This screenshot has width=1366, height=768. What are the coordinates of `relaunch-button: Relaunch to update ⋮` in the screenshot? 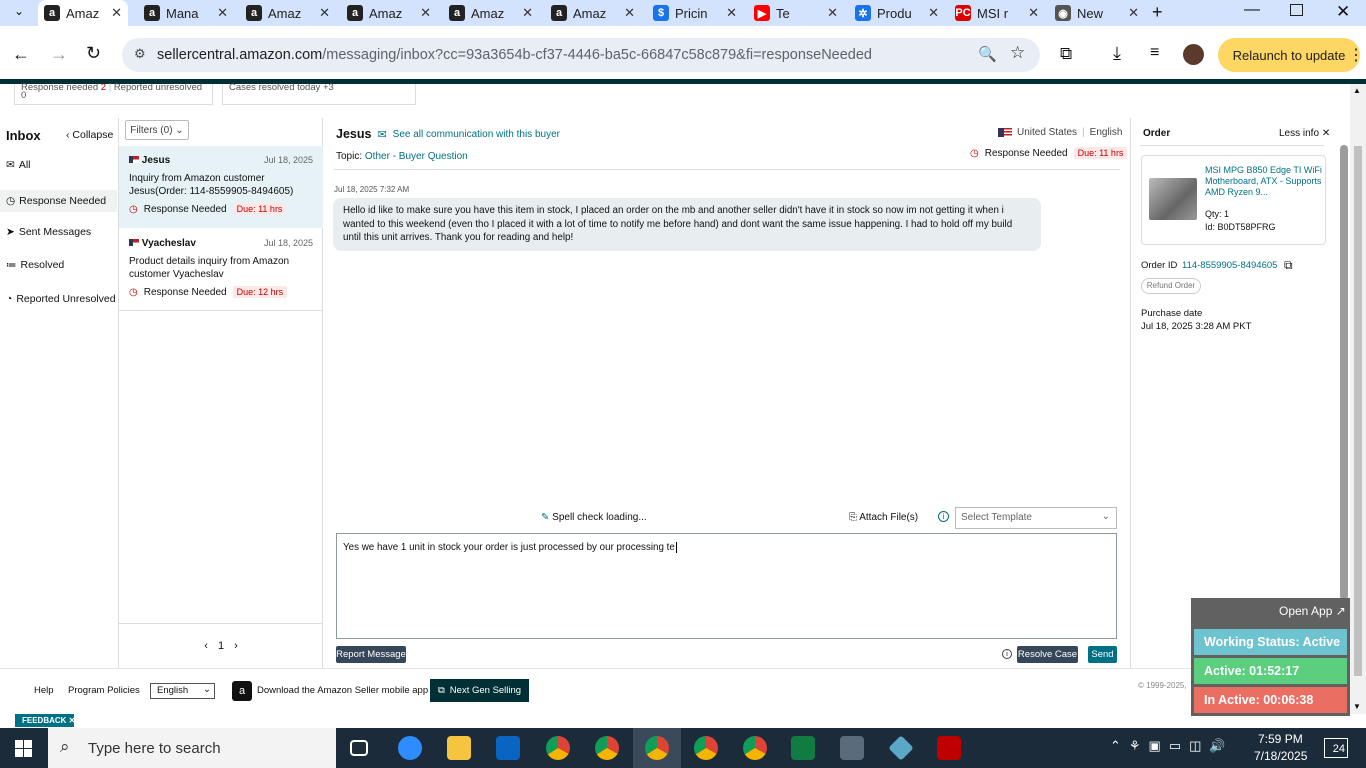 It's located at (1291, 55).